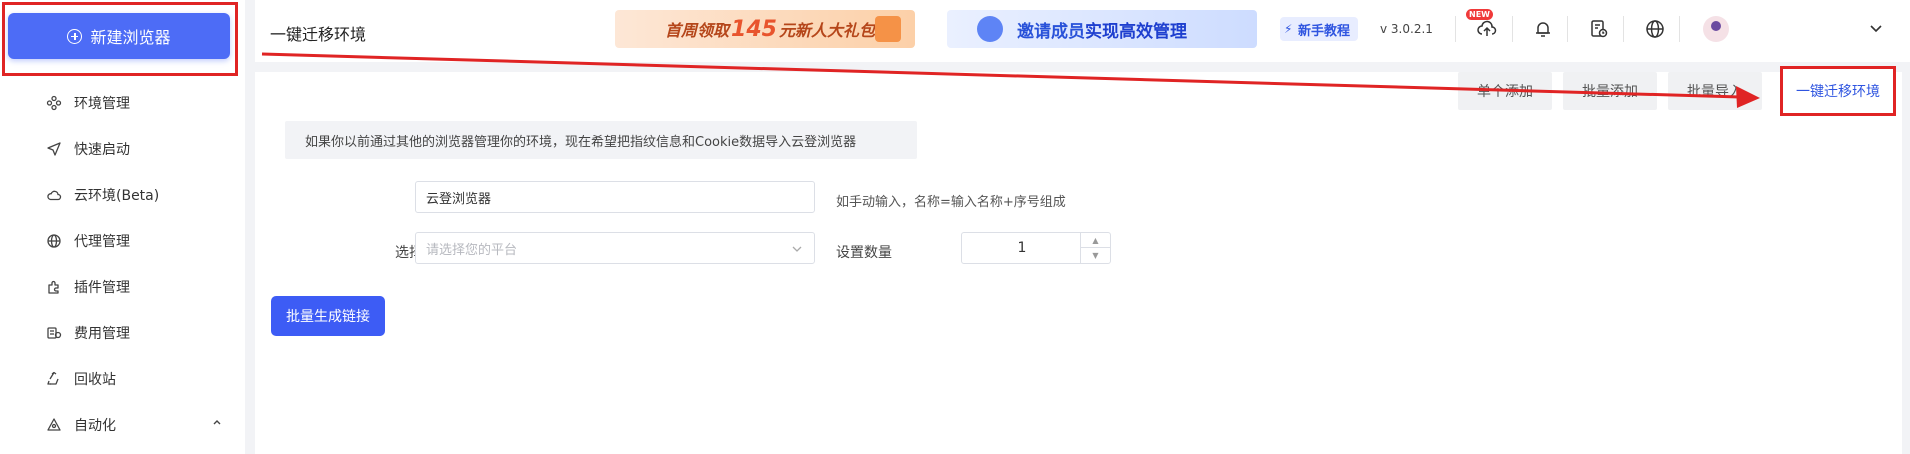 The width and height of the screenshot is (1910, 454). I want to click on sidebar-item-label: 回收站, so click(95, 380).